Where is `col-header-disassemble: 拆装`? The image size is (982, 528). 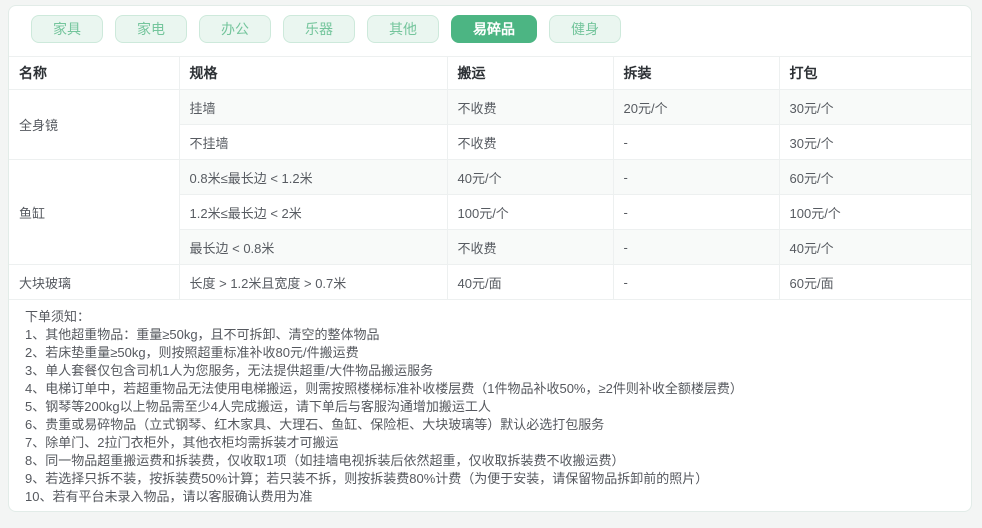 col-header-disassemble: 拆装 is located at coordinates (696, 73).